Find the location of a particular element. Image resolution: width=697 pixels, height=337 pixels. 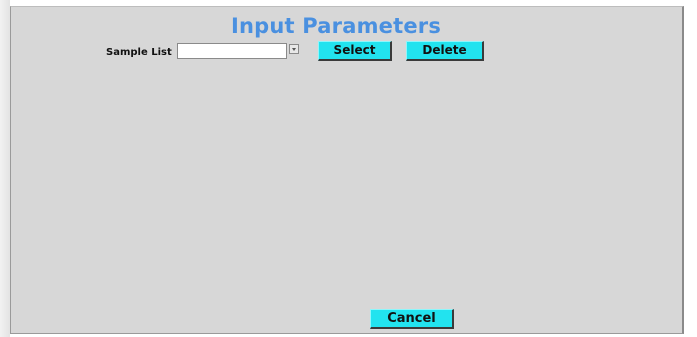

window-left-edge is located at coordinates (5, 168).